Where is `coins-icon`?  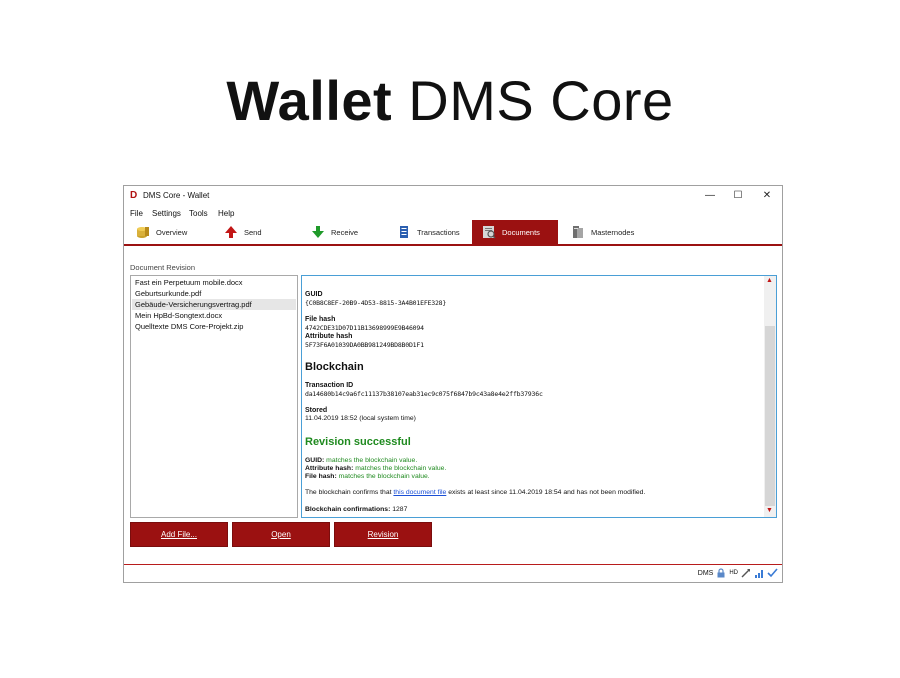
coins-icon is located at coordinates (143, 232).